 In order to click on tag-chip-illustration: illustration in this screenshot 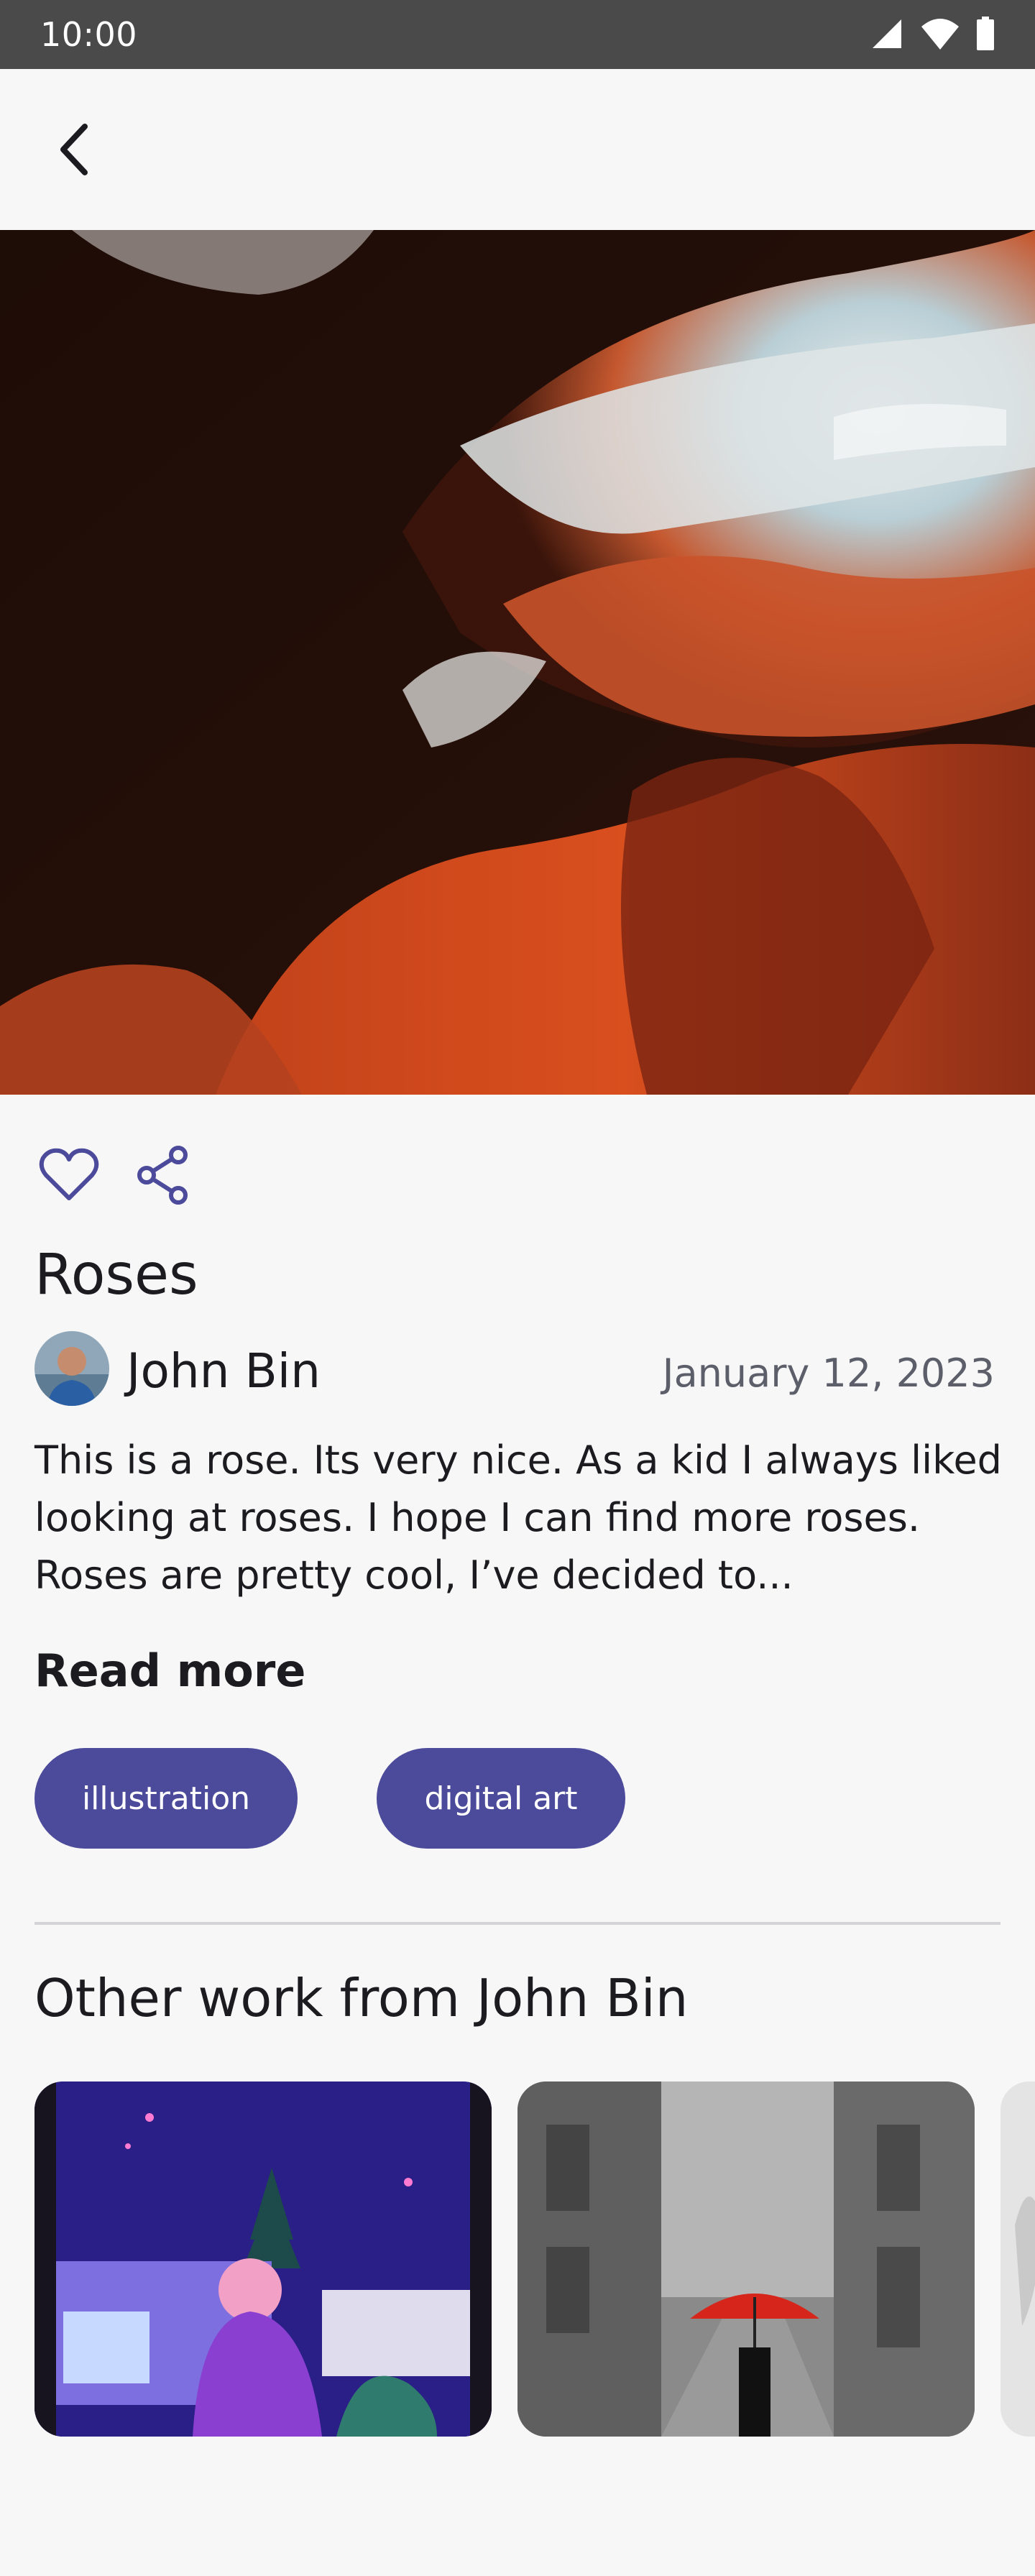, I will do `click(166, 1798)`.